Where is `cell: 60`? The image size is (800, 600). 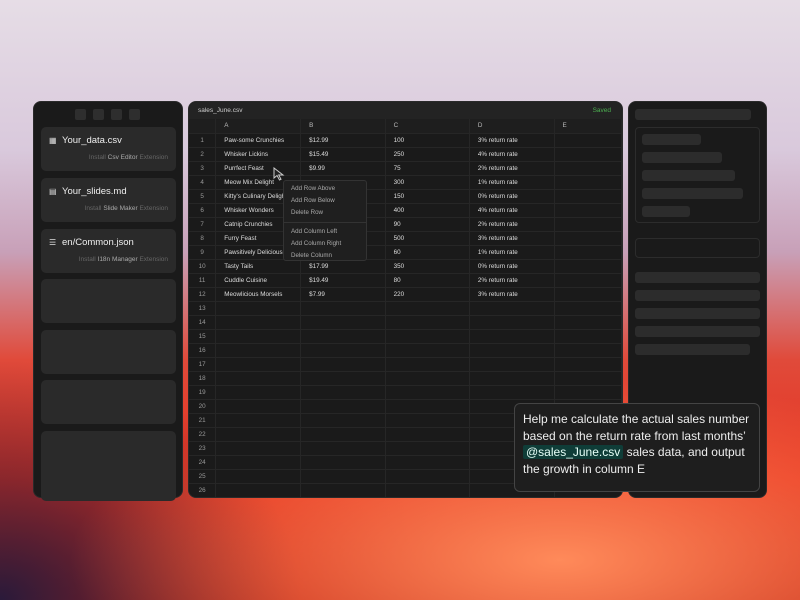 cell: 60 is located at coordinates (427, 252).